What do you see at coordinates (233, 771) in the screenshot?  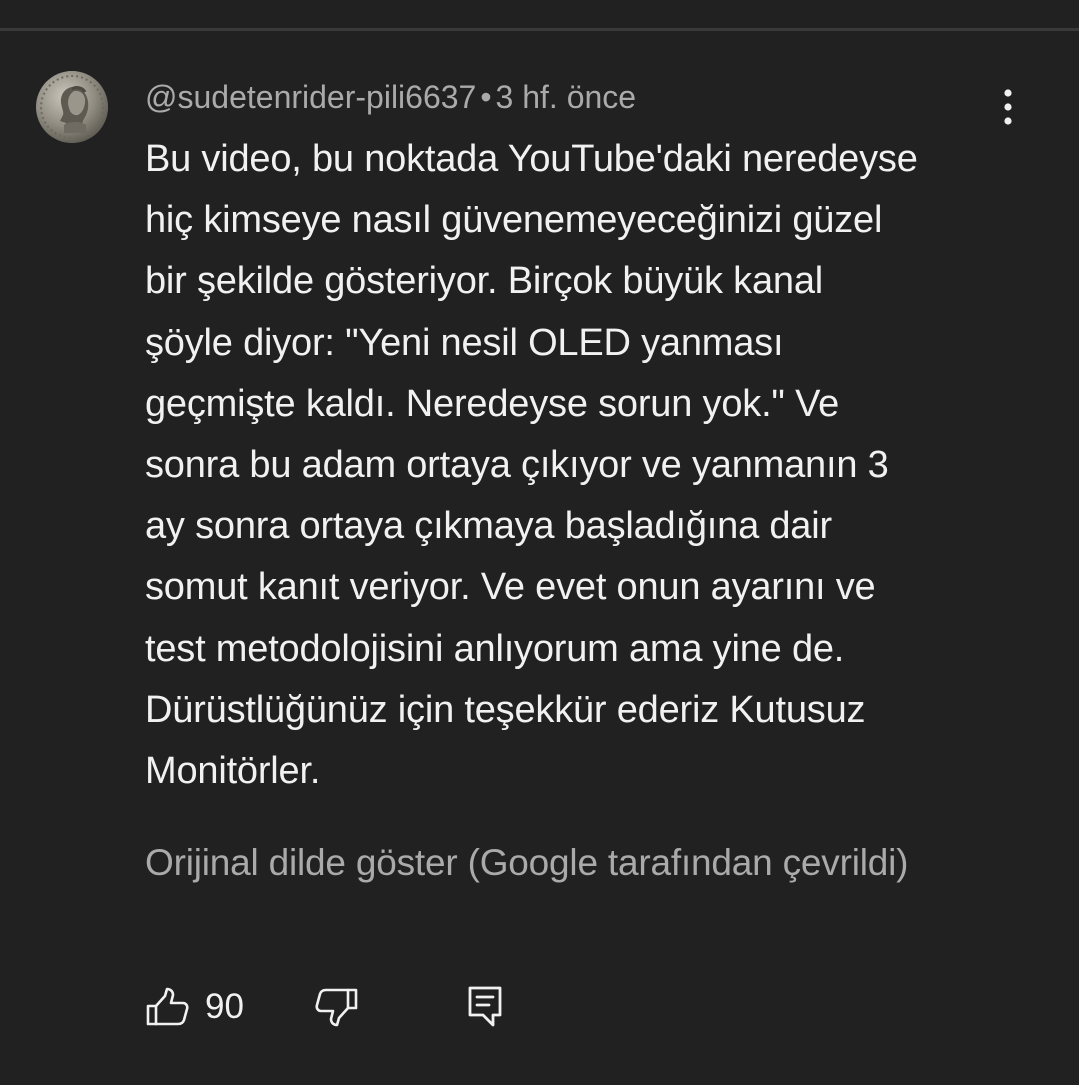 I see `comment-line: Monitörler.` at bounding box center [233, 771].